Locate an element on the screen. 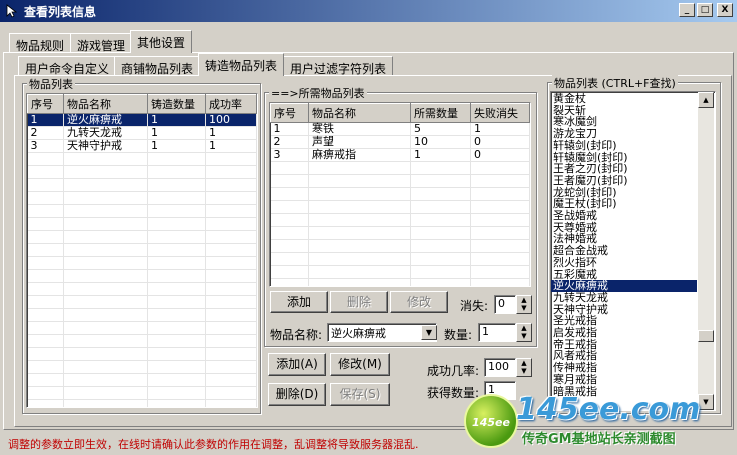 This screenshot has width=737, height=455. table-row: 2 声望 10 0 is located at coordinates (400, 142).